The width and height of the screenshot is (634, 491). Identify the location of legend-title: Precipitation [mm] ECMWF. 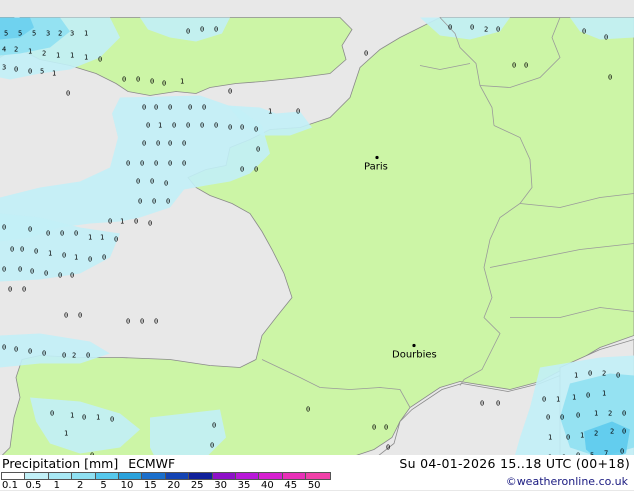
(88, 463).